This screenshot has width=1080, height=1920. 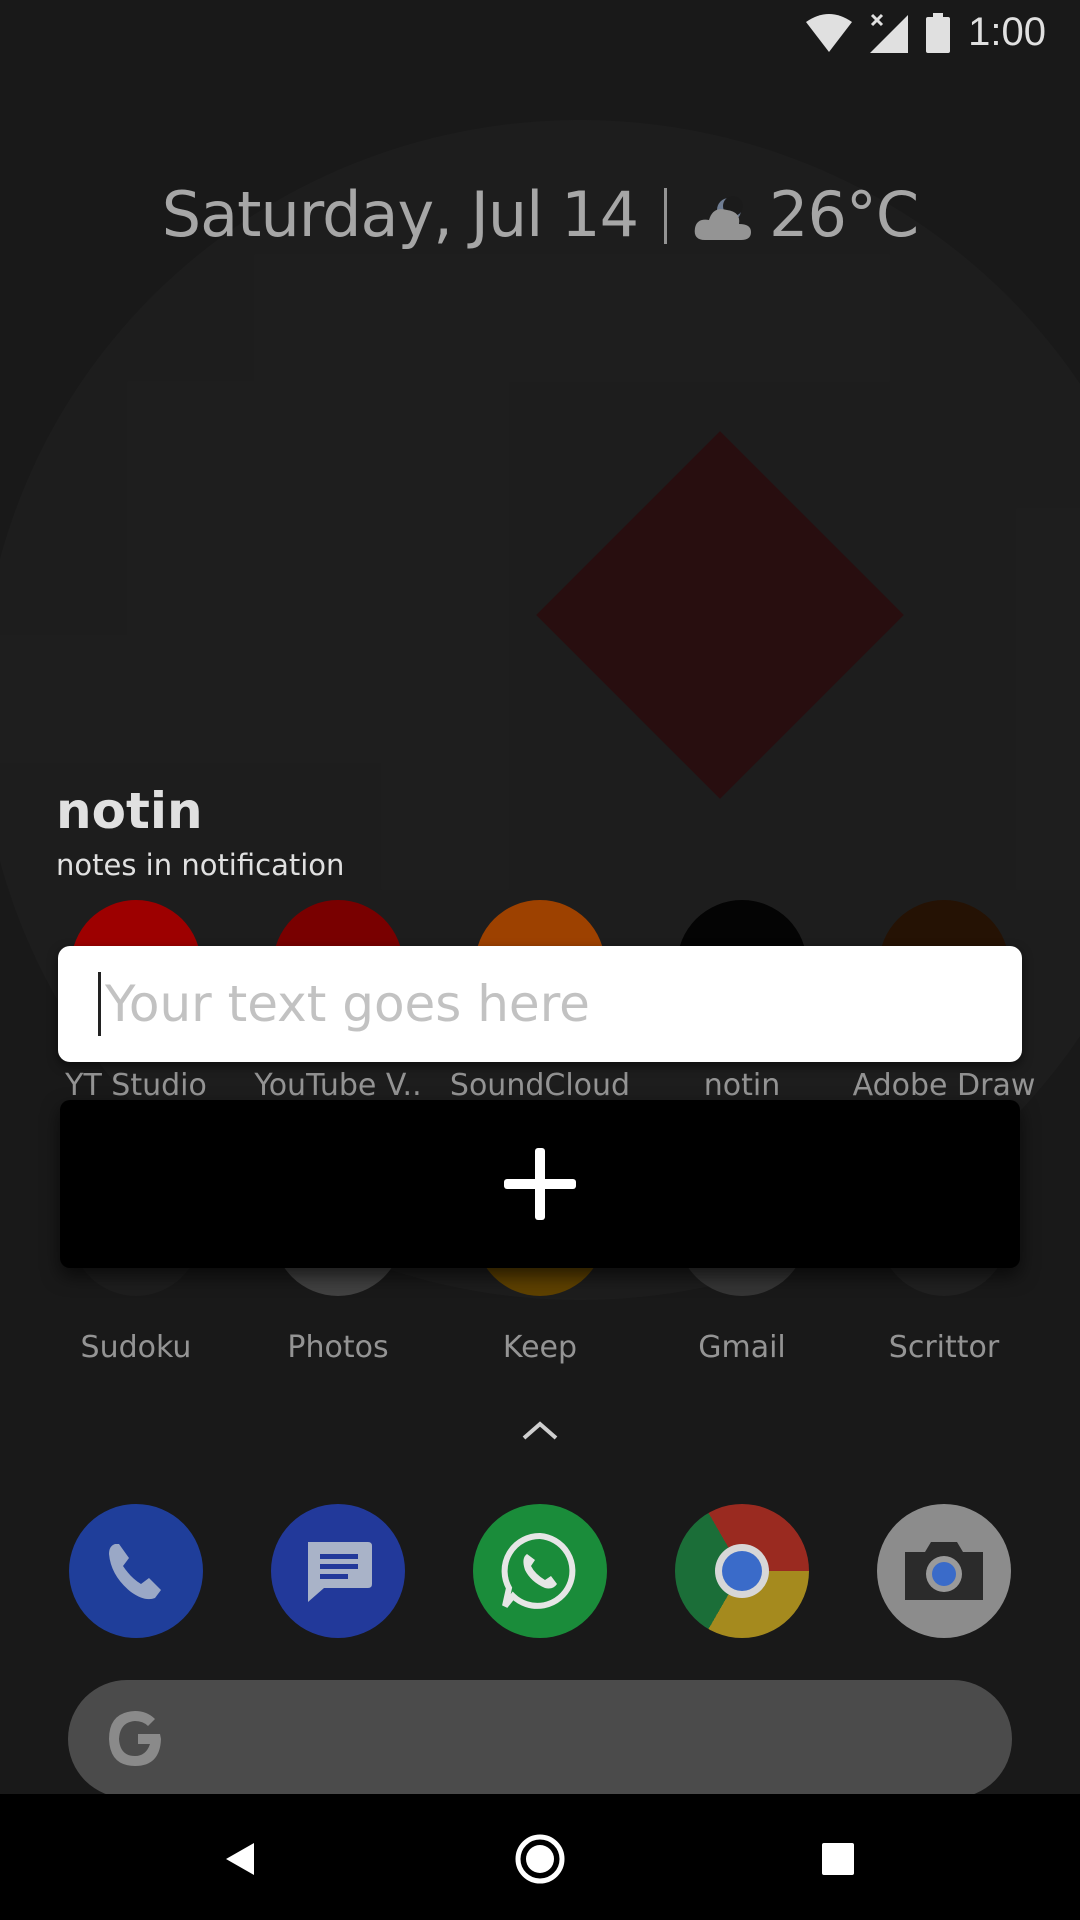 I want to click on messages-icon, so click(x=338, y=1571).